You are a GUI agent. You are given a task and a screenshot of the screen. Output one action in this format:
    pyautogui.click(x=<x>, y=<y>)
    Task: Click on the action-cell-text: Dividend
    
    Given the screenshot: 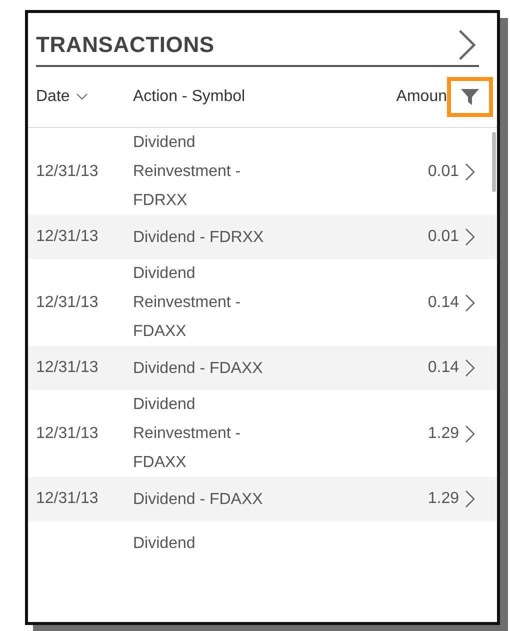 What is the action you would take?
    pyautogui.click(x=164, y=544)
    